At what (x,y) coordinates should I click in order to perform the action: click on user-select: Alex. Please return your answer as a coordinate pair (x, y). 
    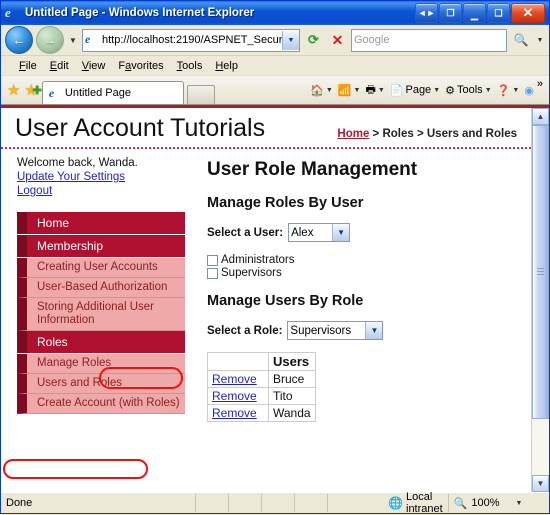
    Looking at the image, I should click on (319, 232).